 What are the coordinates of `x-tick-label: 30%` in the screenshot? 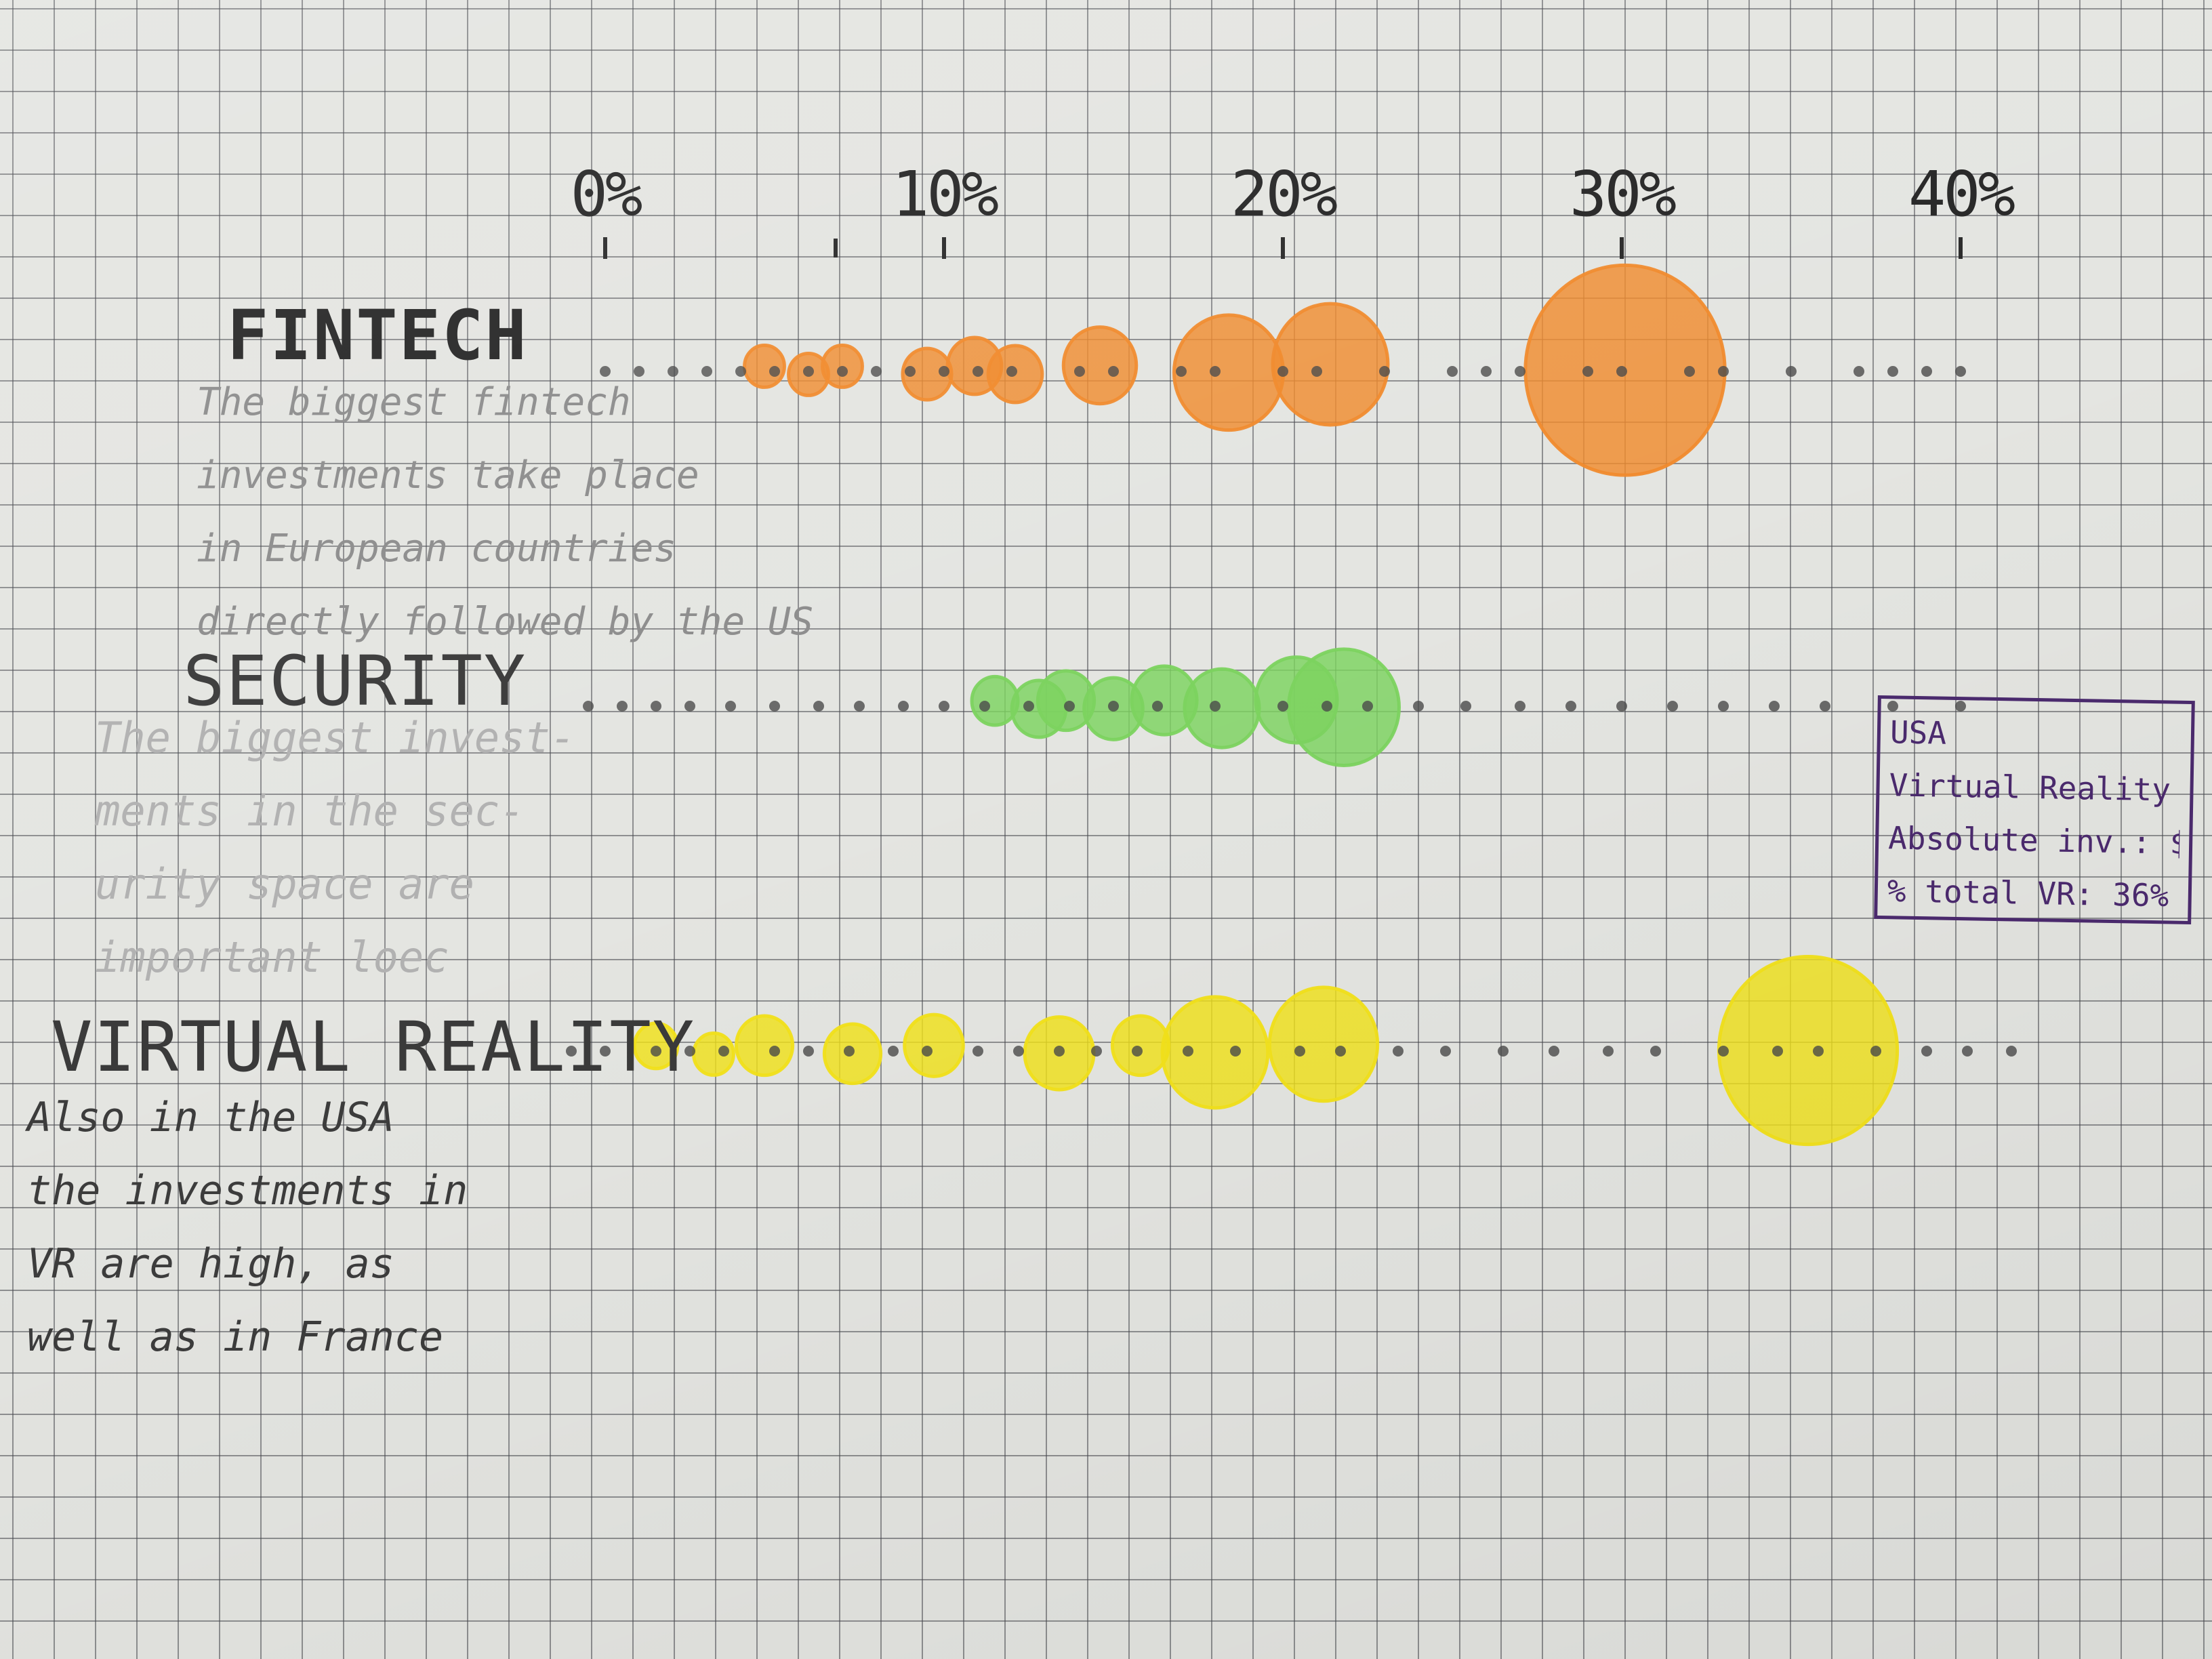 It's located at (1623, 194).